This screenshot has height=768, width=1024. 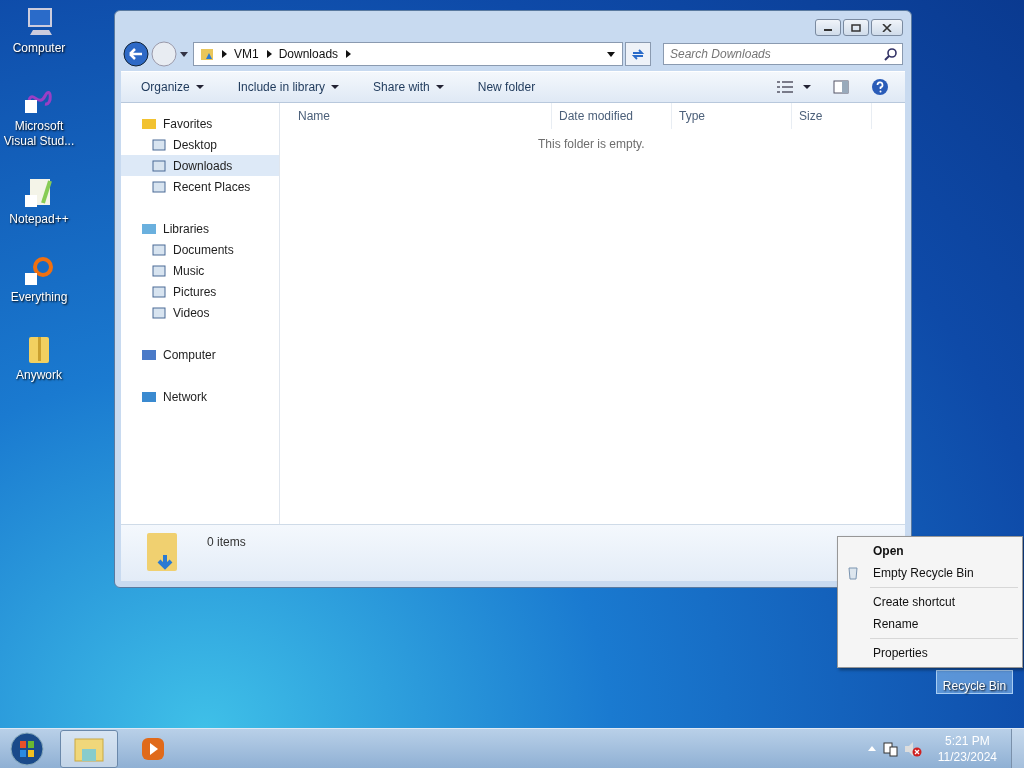 What do you see at coordinates (200, 123) in the screenshot?
I see `nav-item: Favorites` at bounding box center [200, 123].